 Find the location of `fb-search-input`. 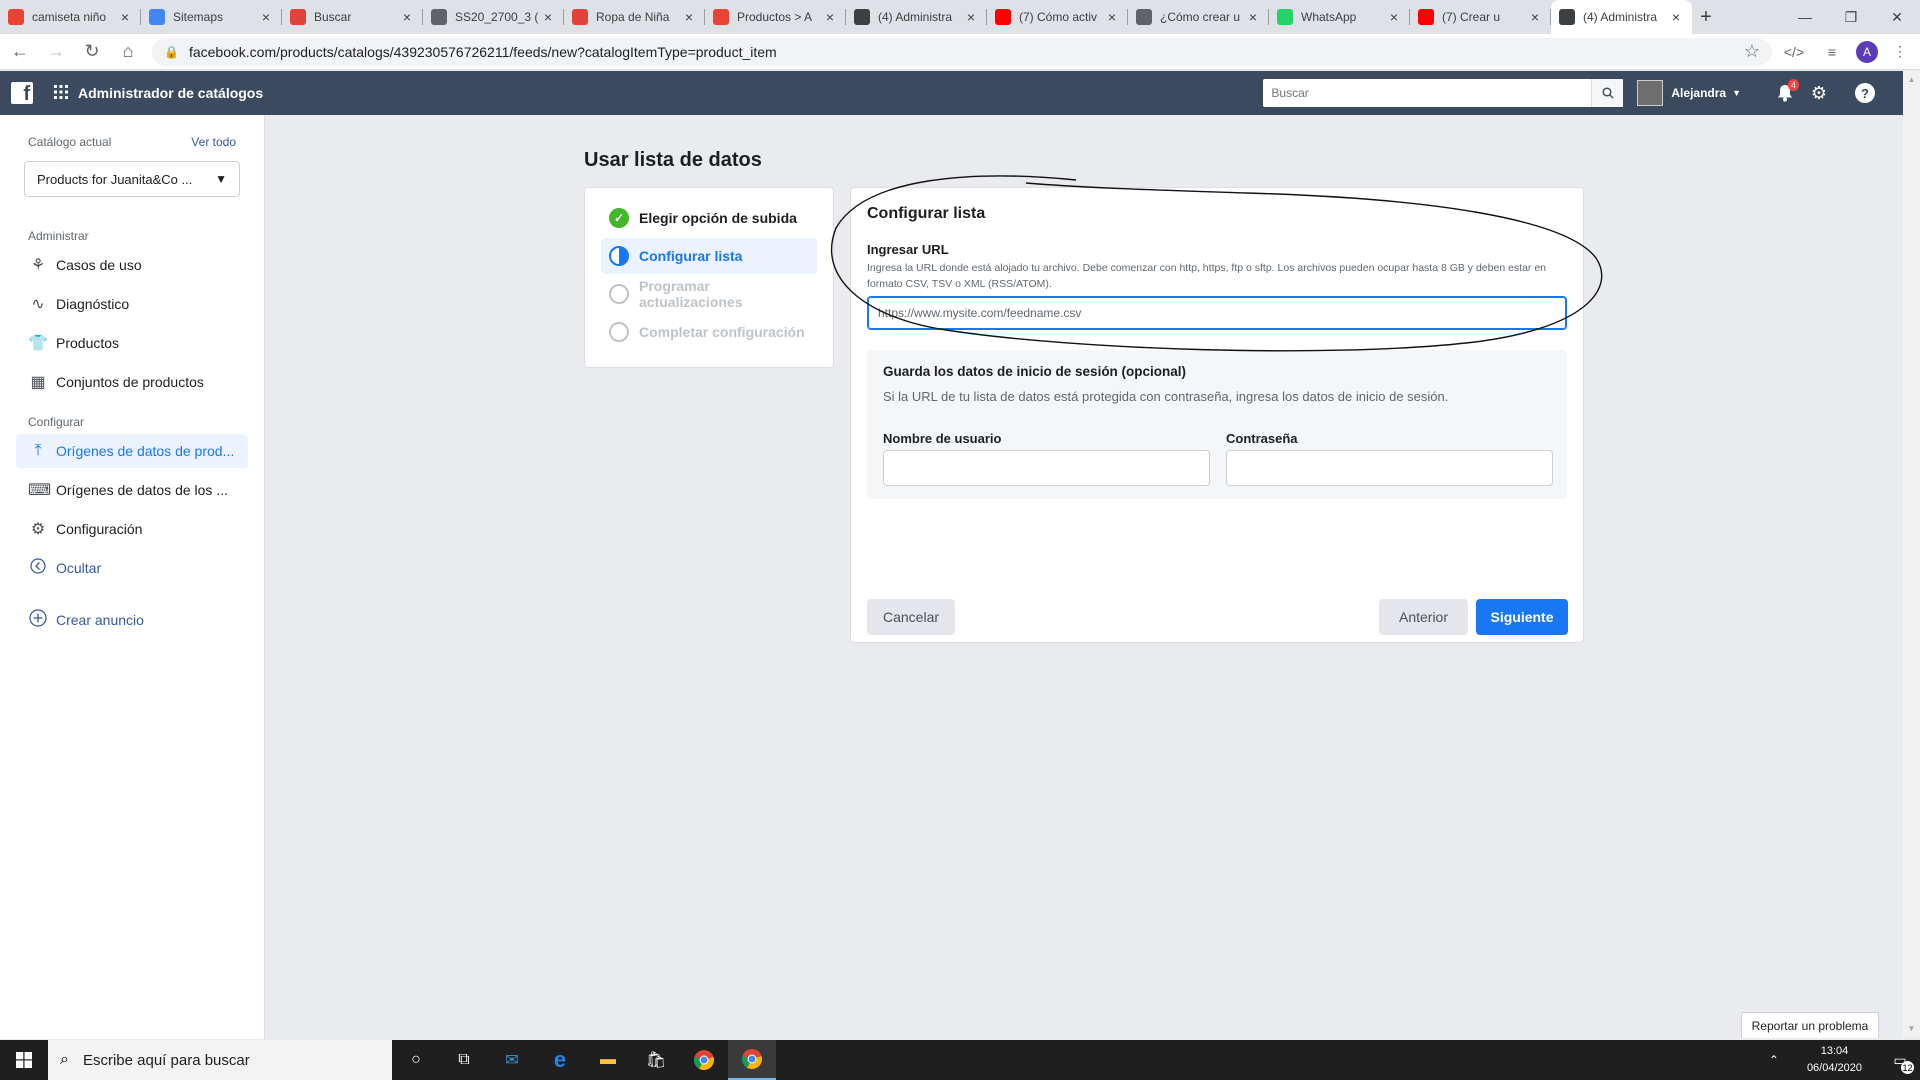

fb-search-input is located at coordinates (1427, 93).